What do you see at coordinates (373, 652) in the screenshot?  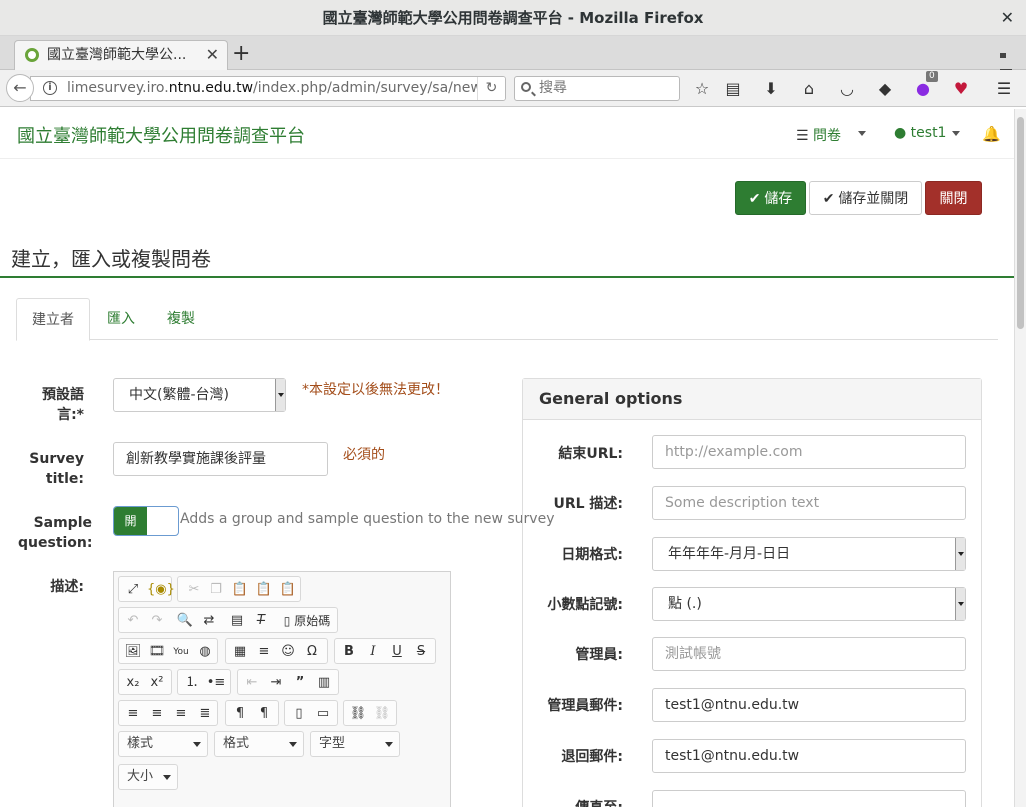 I see `italic-icon: I` at bounding box center [373, 652].